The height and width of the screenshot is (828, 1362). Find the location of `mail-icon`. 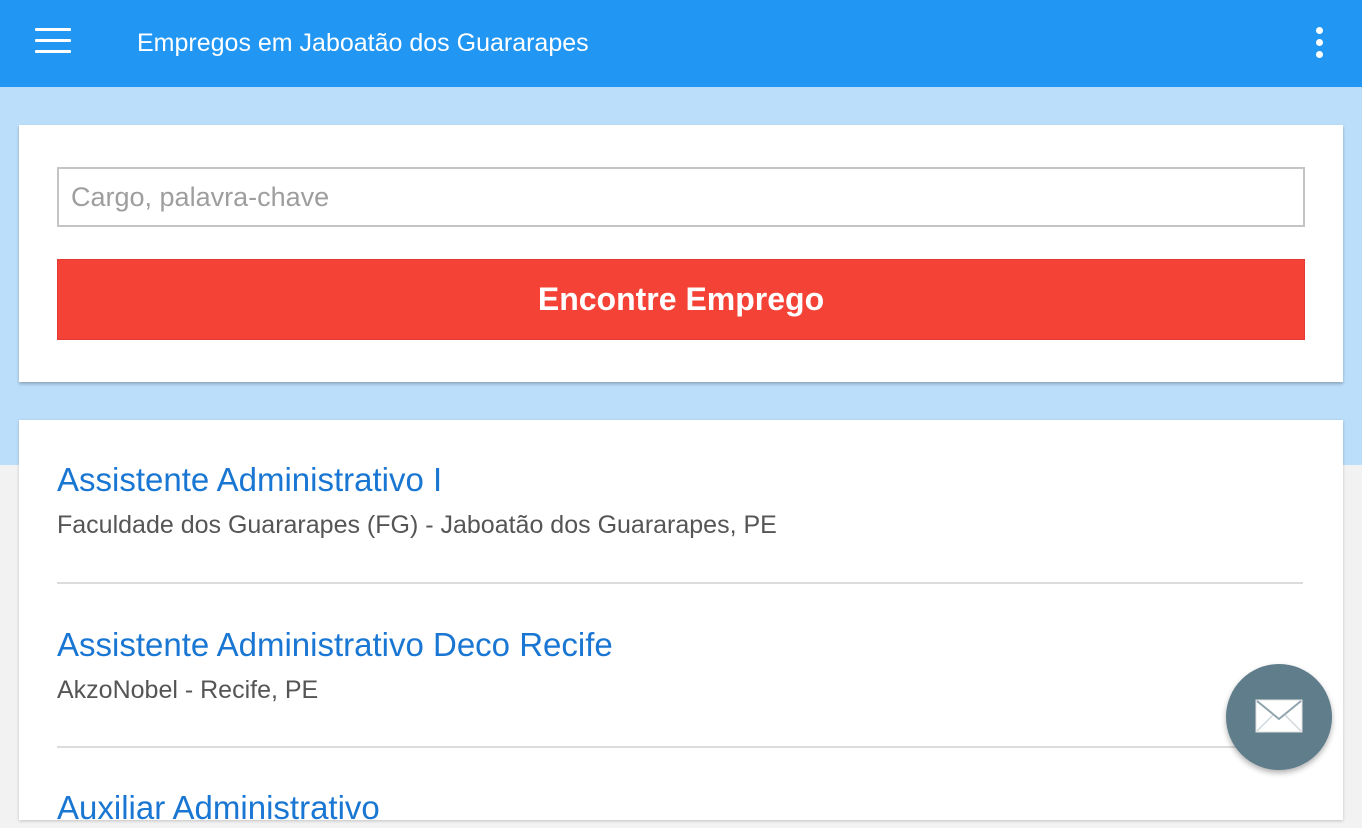

mail-icon is located at coordinates (1279, 716).